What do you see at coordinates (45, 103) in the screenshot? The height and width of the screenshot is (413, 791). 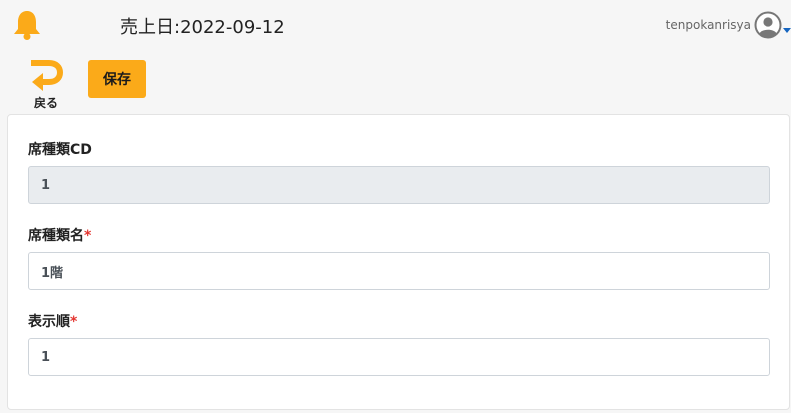 I see `back-label: 戻る` at bounding box center [45, 103].